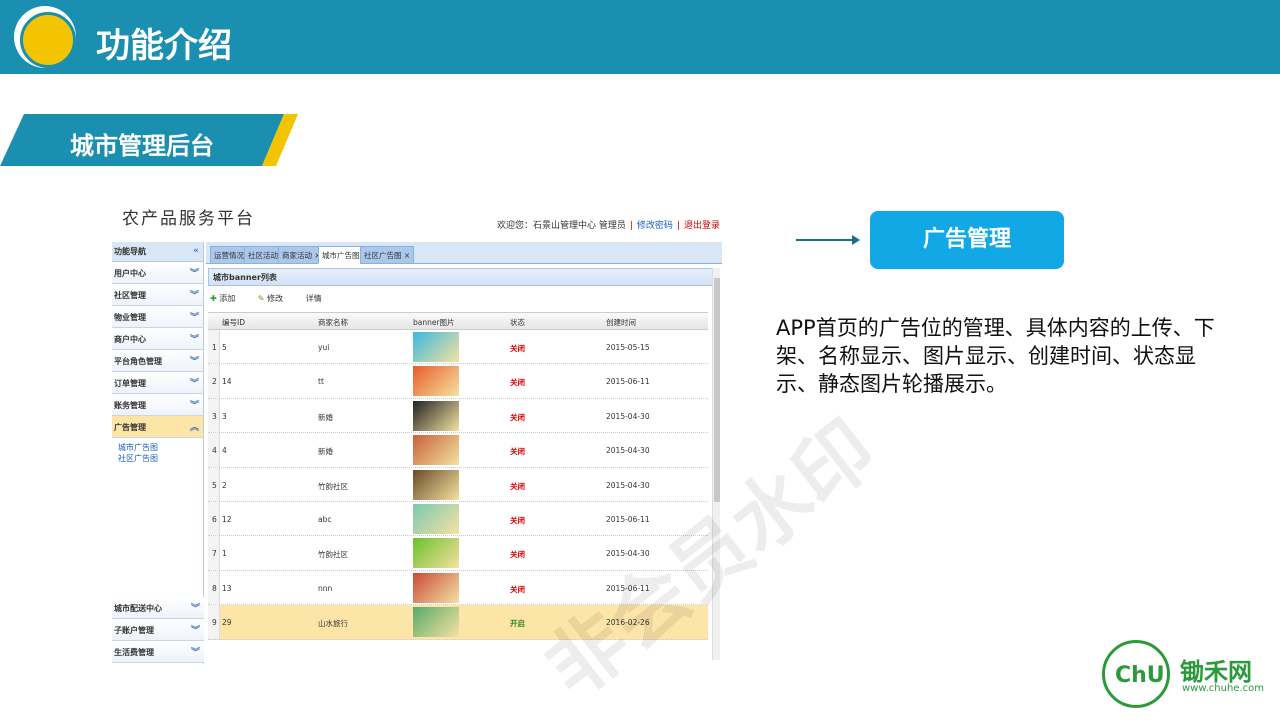 The image size is (1280, 720). I want to click on column-header: banner图片, so click(434, 322).